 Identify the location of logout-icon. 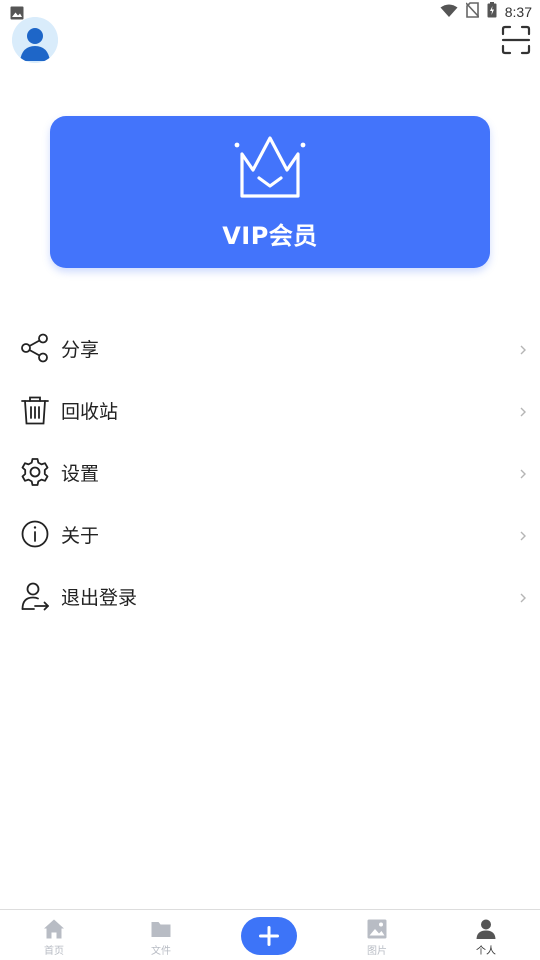
(35, 596).